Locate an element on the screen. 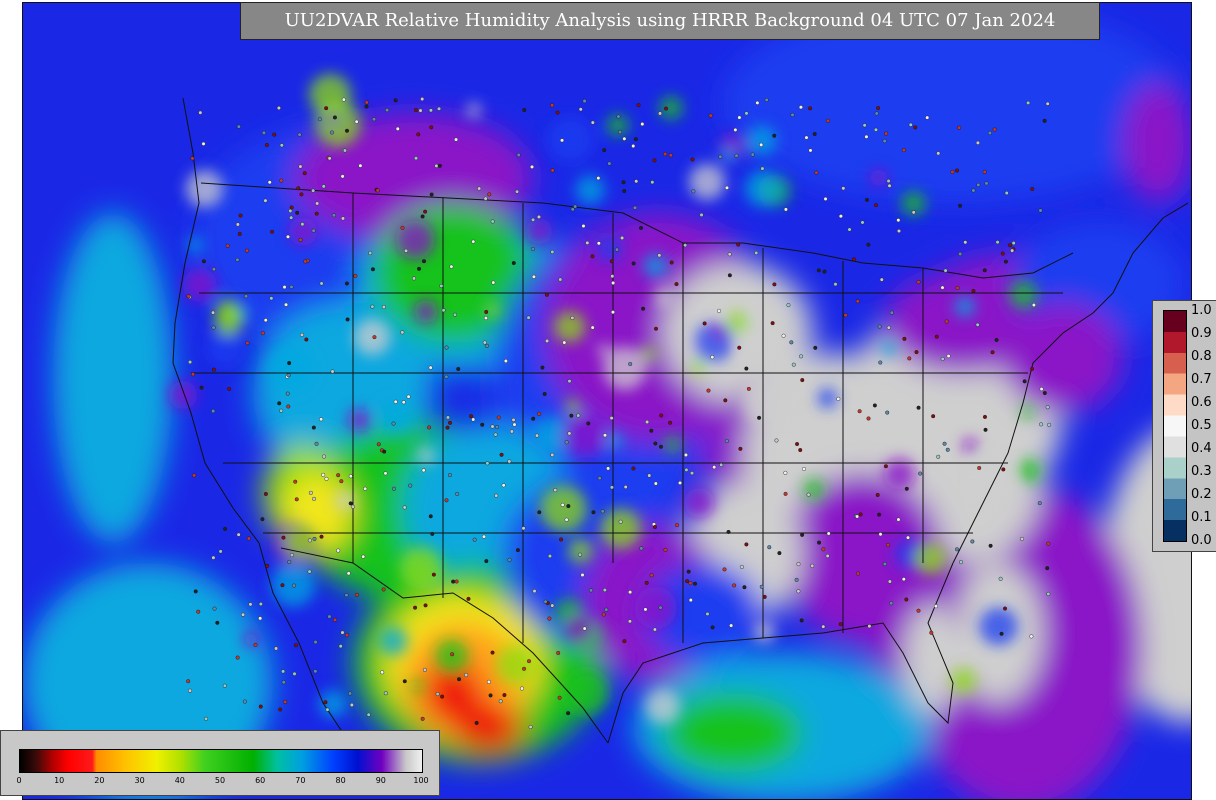 This screenshot has height=800, width=1216. obs-tick-label: 0.7 is located at coordinates (1201, 379).